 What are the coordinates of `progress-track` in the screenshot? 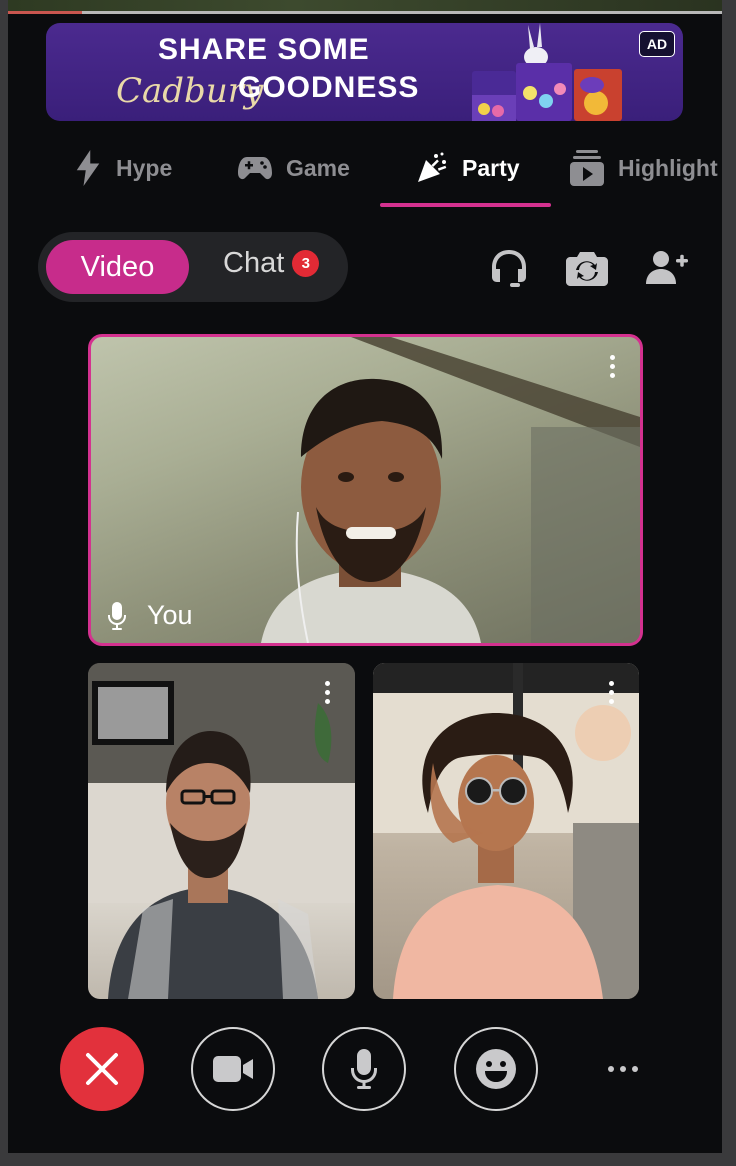 It's located at (365, 12).